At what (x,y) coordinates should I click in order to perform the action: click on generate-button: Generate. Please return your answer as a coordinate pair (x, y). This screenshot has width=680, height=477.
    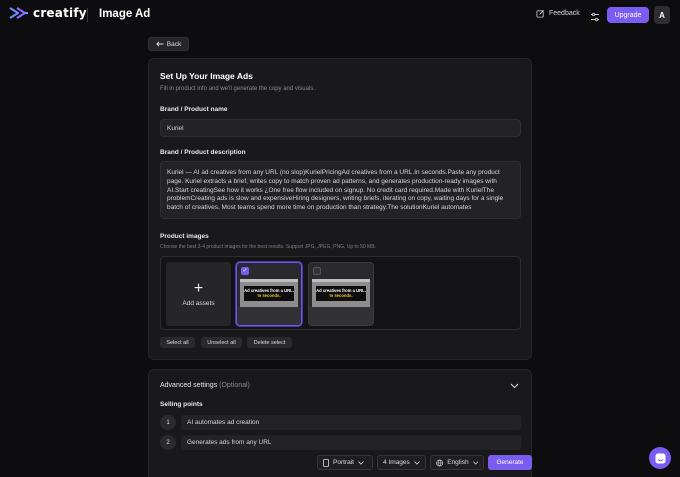
    Looking at the image, I should click on (510, 462).